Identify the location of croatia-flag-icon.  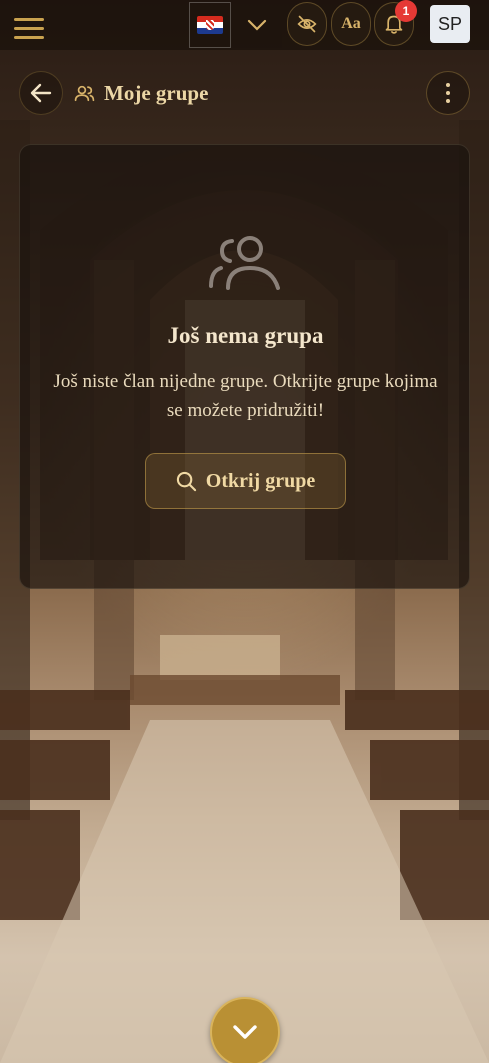
(210, 25).